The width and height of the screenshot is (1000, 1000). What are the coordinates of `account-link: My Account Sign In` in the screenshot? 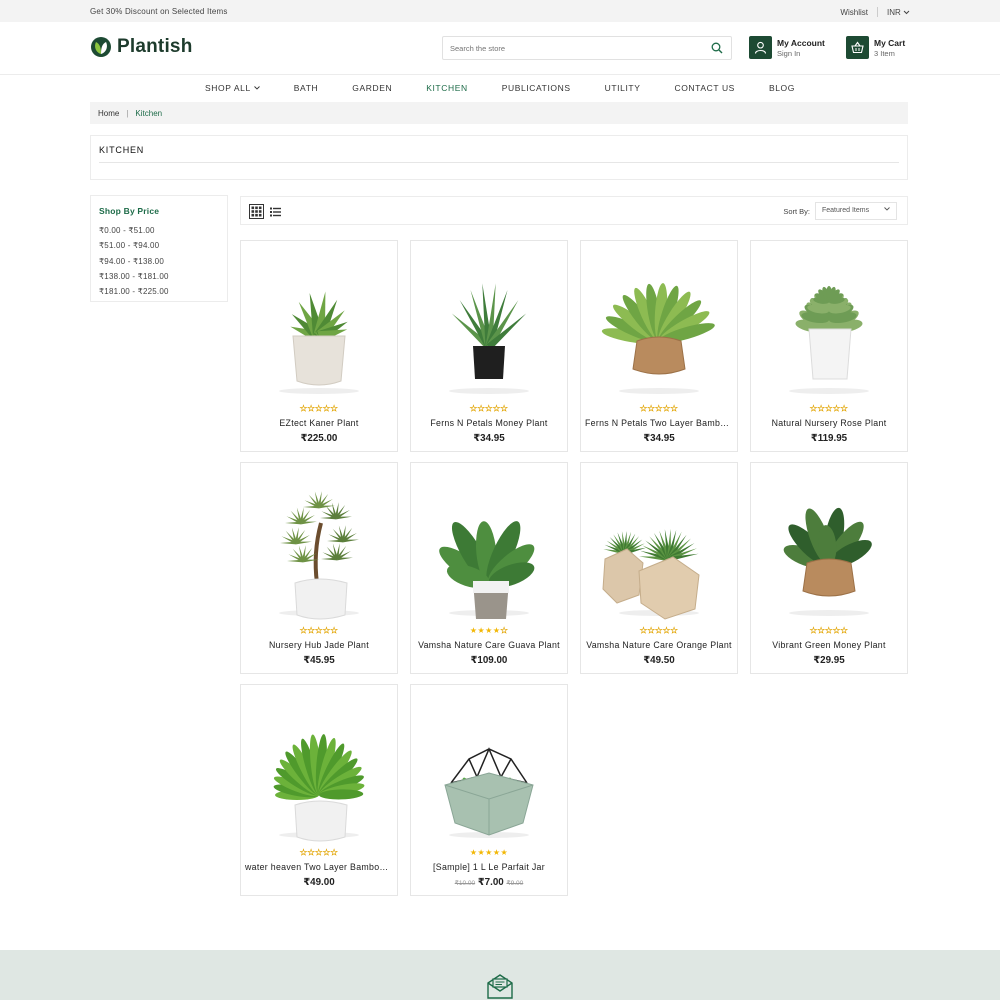 It's located at (787, 47).